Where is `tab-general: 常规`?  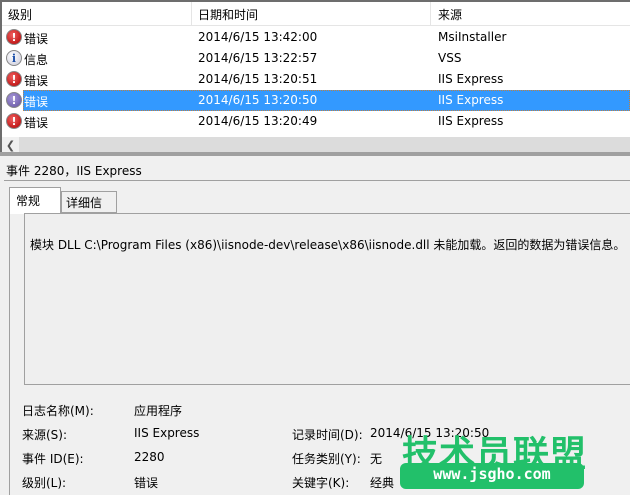
tab-general: 常规 is located at coordinates (35, 200).